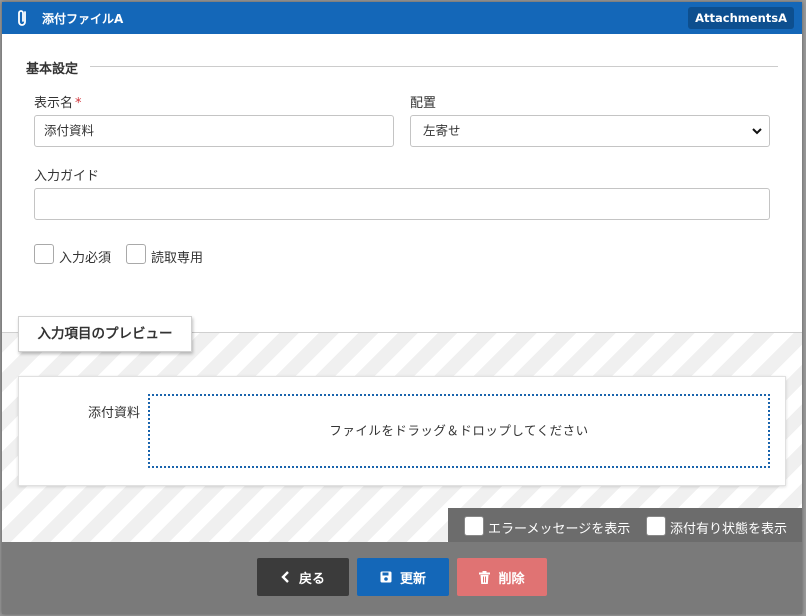  What do you see at coordinates (52, 69) in the screenshot?
I see `section-title: 基本設定` at bounding box center [52, 69].